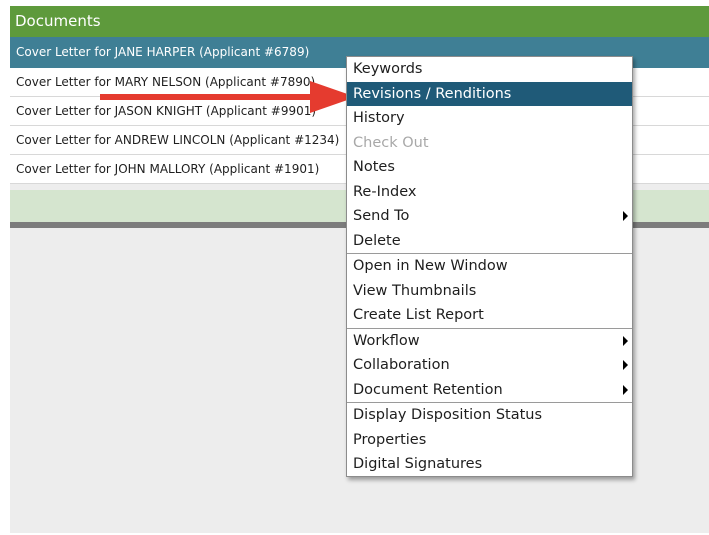  Describe the element at coordinates (489, 464) in the screenshot. I see `menu-item-digital-signatures: Digital Signatures` at that location.